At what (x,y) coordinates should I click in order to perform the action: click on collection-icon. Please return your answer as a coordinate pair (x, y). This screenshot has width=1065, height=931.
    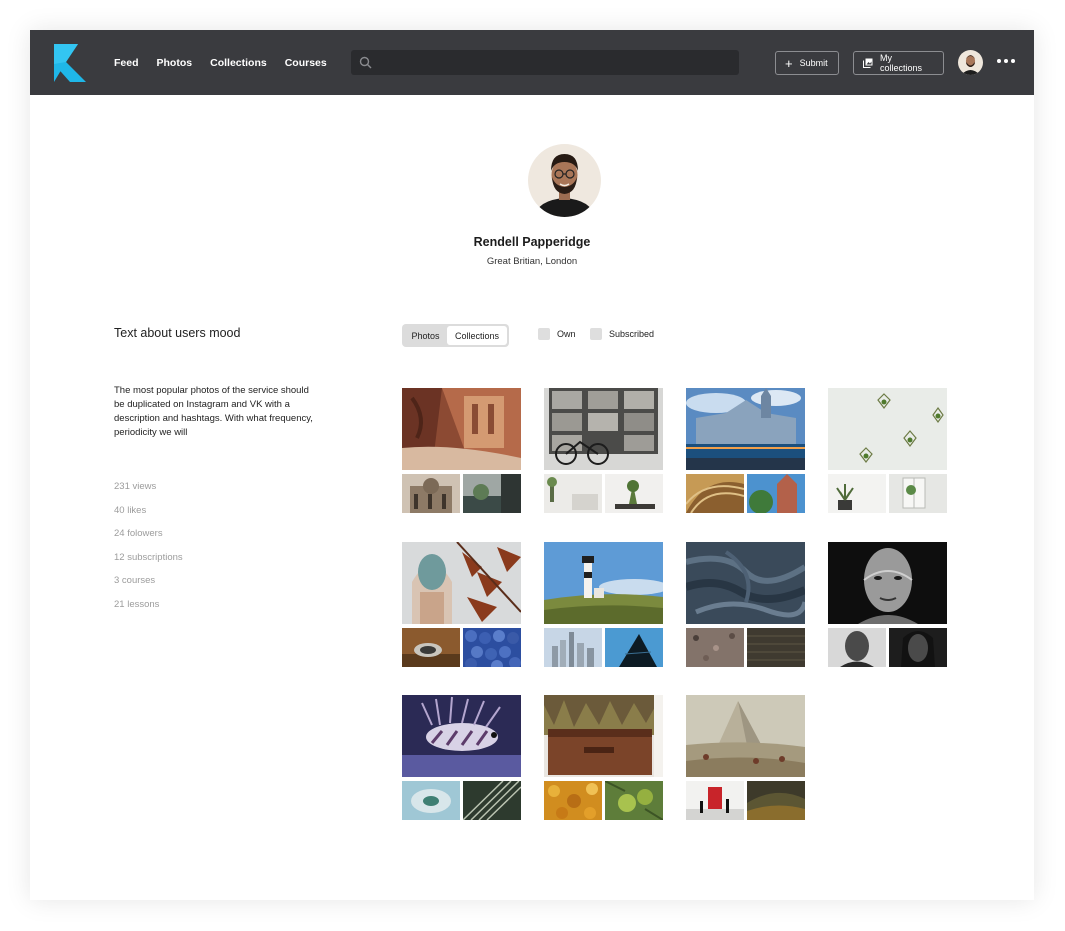
    Looking at the image, I should click on (868, 63).